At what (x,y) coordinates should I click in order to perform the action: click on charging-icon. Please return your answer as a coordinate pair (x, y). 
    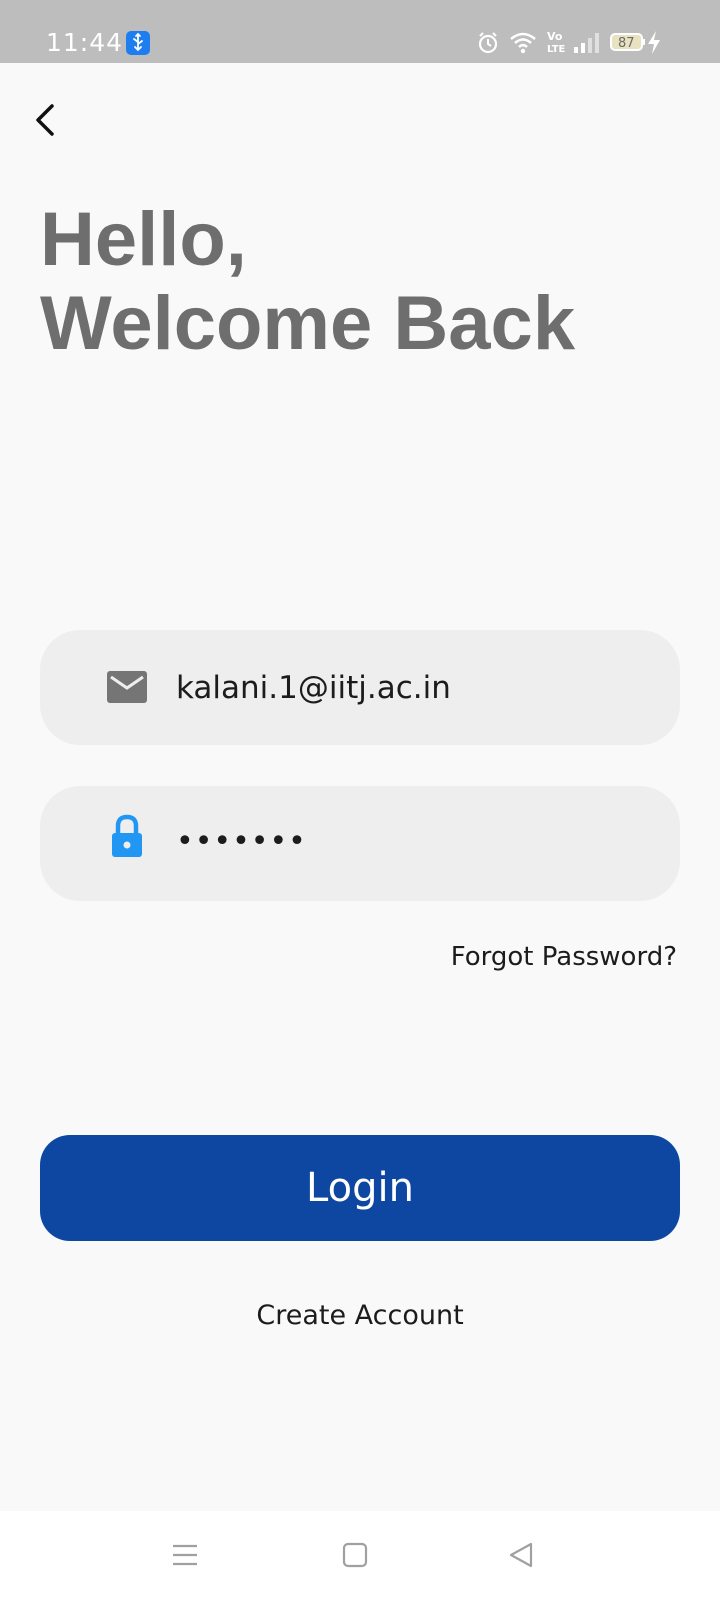
    Looking at the image, I should click on (654, 42).